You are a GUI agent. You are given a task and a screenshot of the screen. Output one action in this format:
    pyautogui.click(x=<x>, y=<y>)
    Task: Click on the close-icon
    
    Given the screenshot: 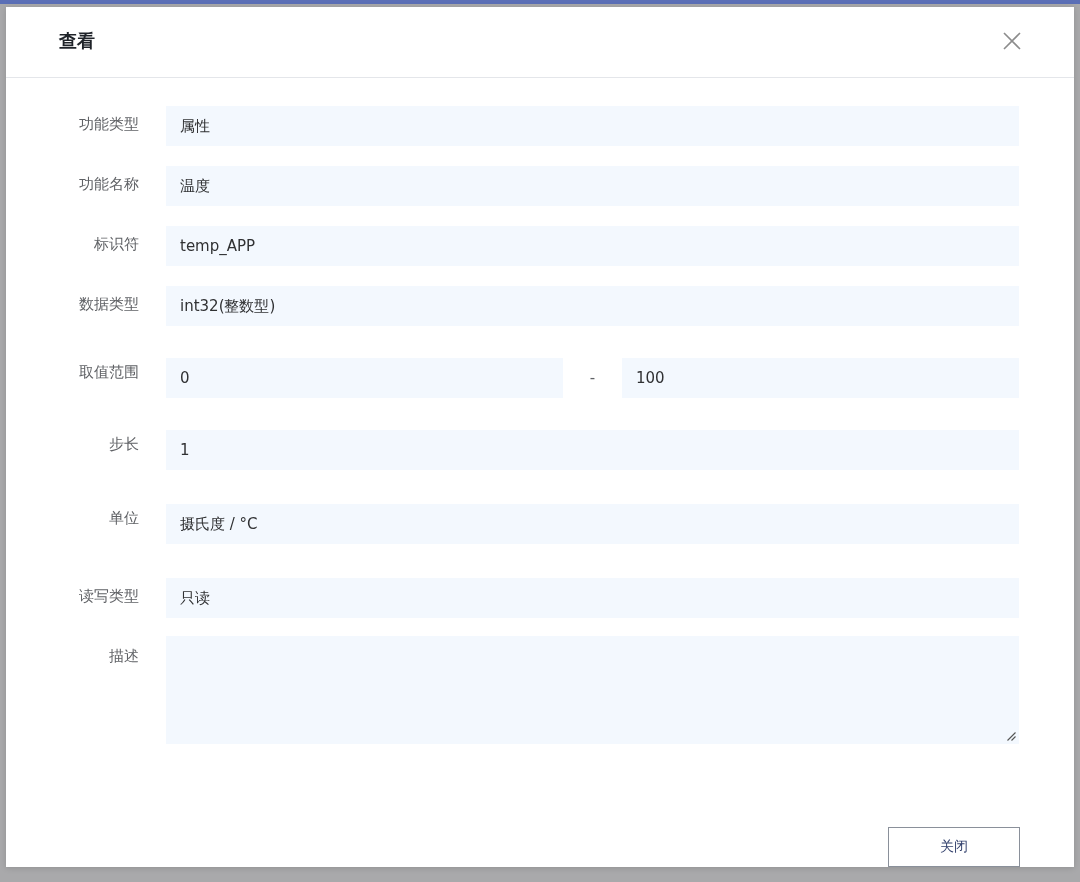 What is the action you would take?
    pyautogui.click(x=1012, y=40)
    